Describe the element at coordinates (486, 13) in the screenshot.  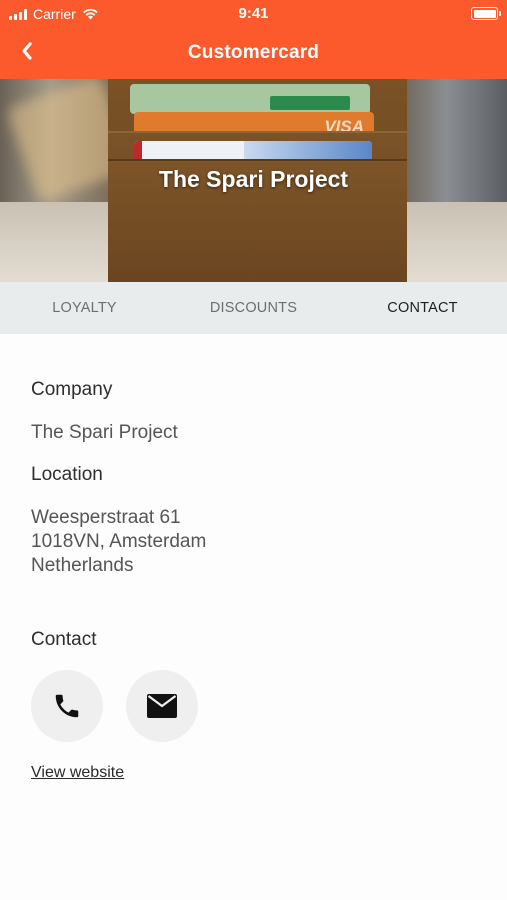
I see `battery-icon` at that location.